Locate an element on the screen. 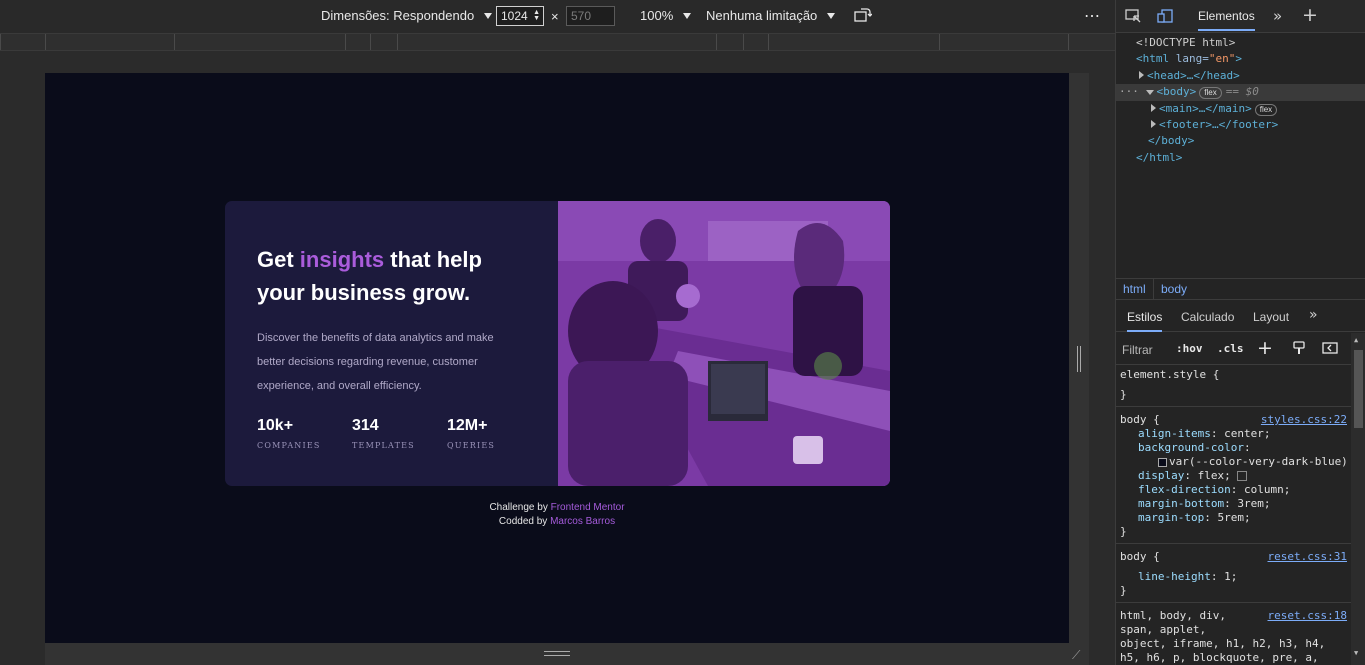 This screenshot has height=665, width=1365. property-value: 3rem; is located at coordinates (1254, 503).